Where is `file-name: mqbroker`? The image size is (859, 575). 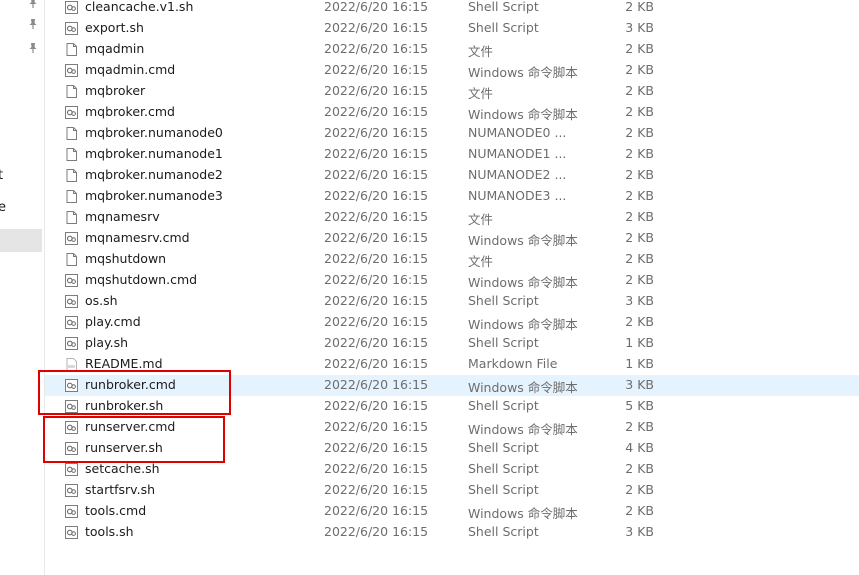 file-name: mqbroker is located at coordinates (115, 90).